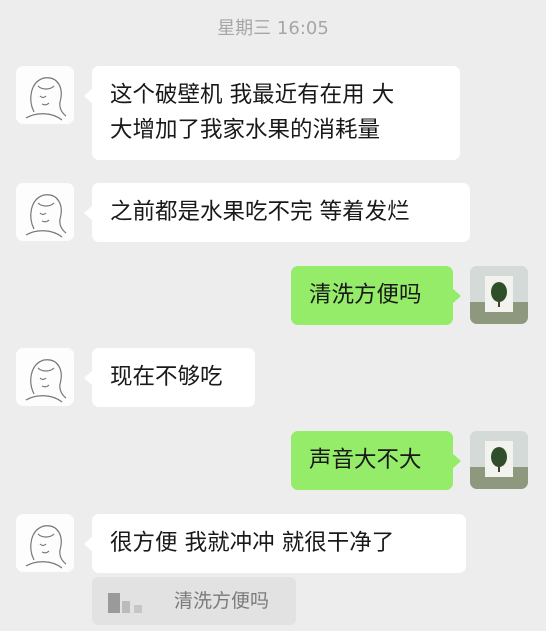 The width and height of the screenshot is (546, 631). Describe the element at coordinates (166, 377) in the screenshot. I see `message-line: 现在不够吃` at that location.